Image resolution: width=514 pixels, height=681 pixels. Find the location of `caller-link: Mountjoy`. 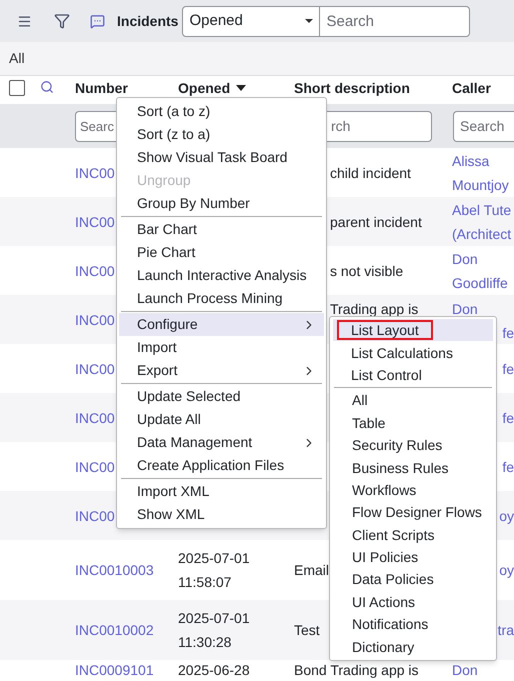

caller-link: Mountjoy is located at coordinates (480, 184).